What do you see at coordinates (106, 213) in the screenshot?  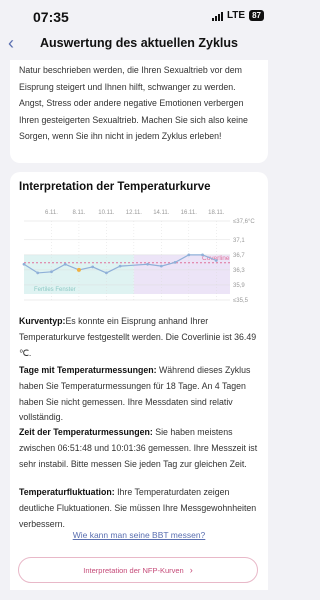 I see `x-tick-label: 10.11.` at bounding box center [106, 213].